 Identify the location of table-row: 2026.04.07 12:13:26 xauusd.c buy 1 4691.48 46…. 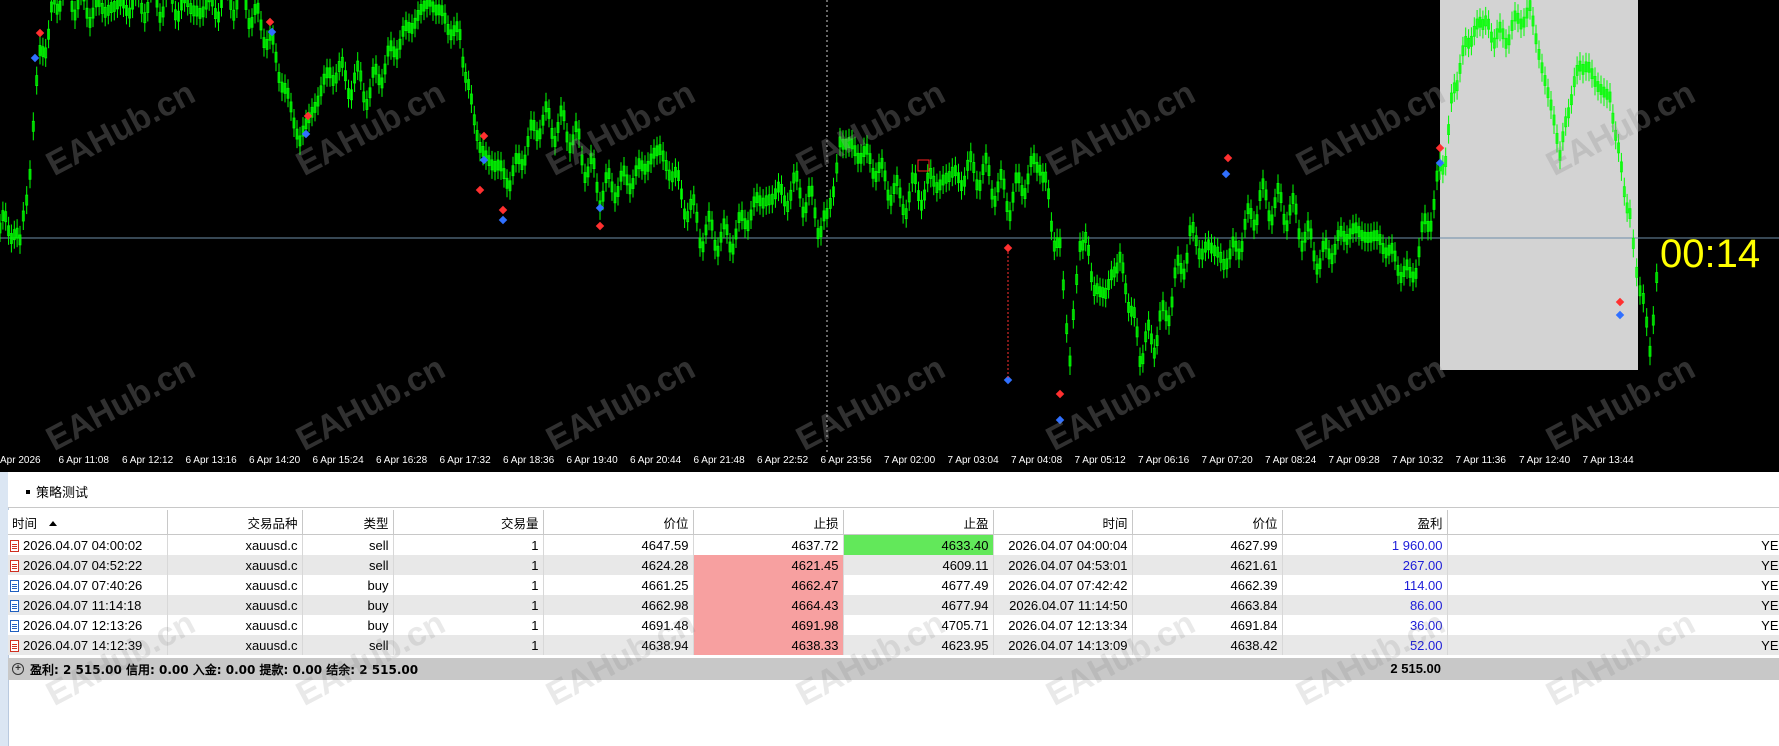
(893, 625).